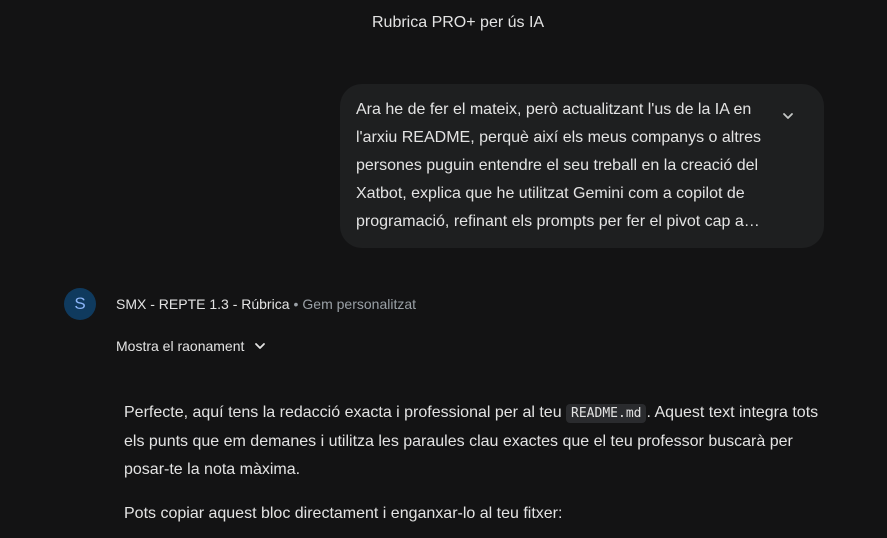 This screenshot has height=538, width=887. Describe the element at coordinates (606, 413) in the screenshot. I see `inline-code: README.md` at that location.